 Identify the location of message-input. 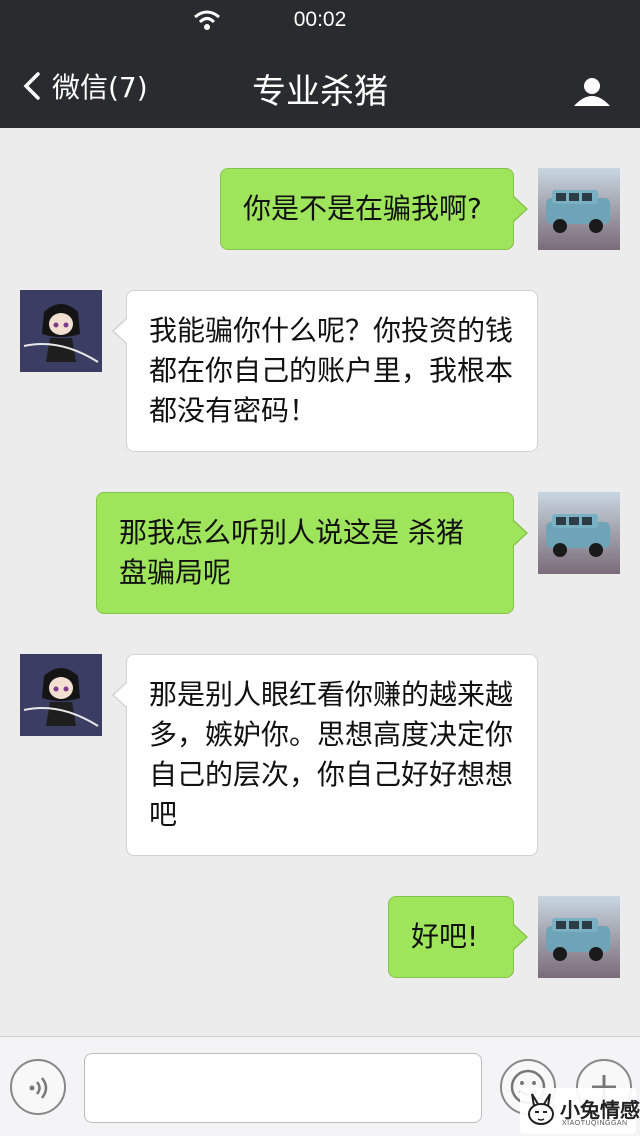
(283, 1088).